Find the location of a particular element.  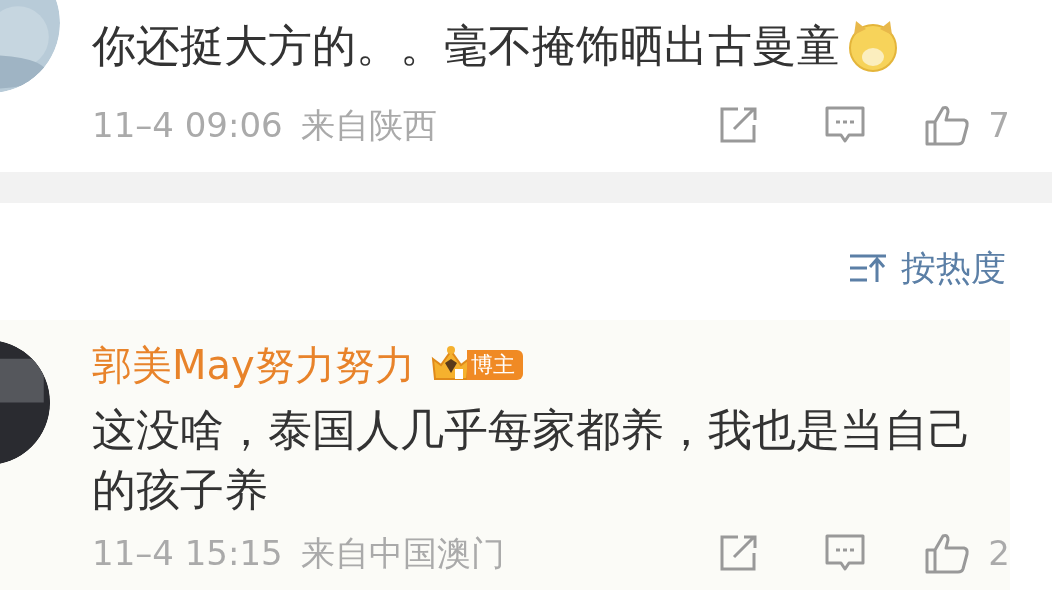

comment-text: 你还挺大方的。。毫不掩饰晒出古曼童 is located at coordinates (466, 46).